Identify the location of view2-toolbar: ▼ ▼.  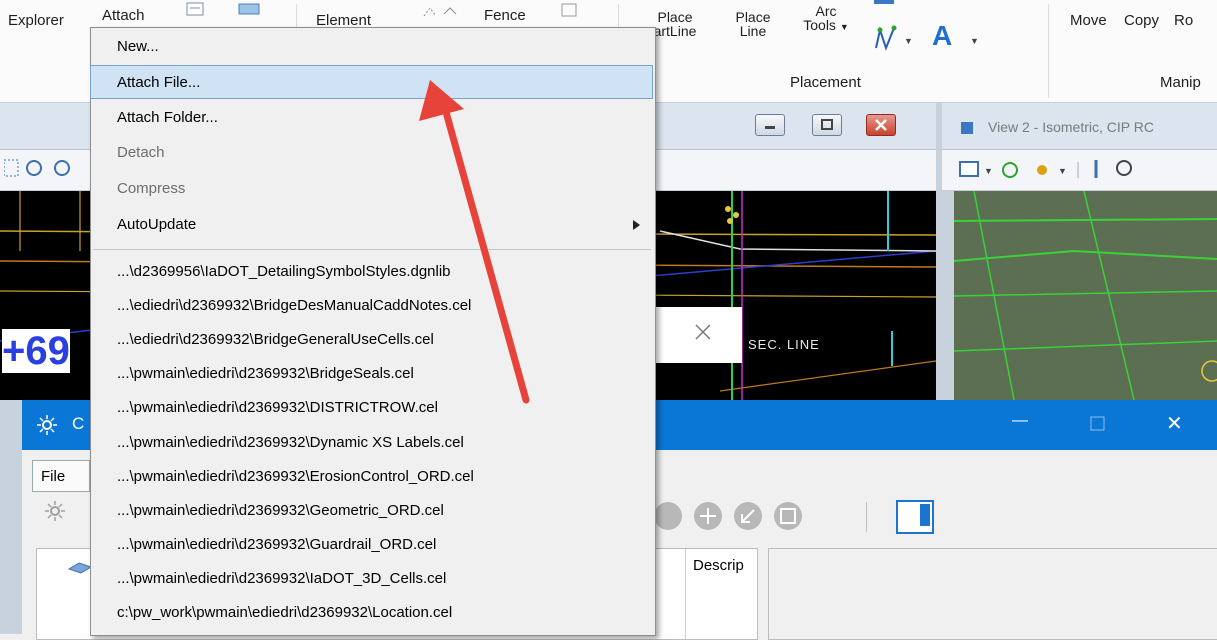
(1079, 170).